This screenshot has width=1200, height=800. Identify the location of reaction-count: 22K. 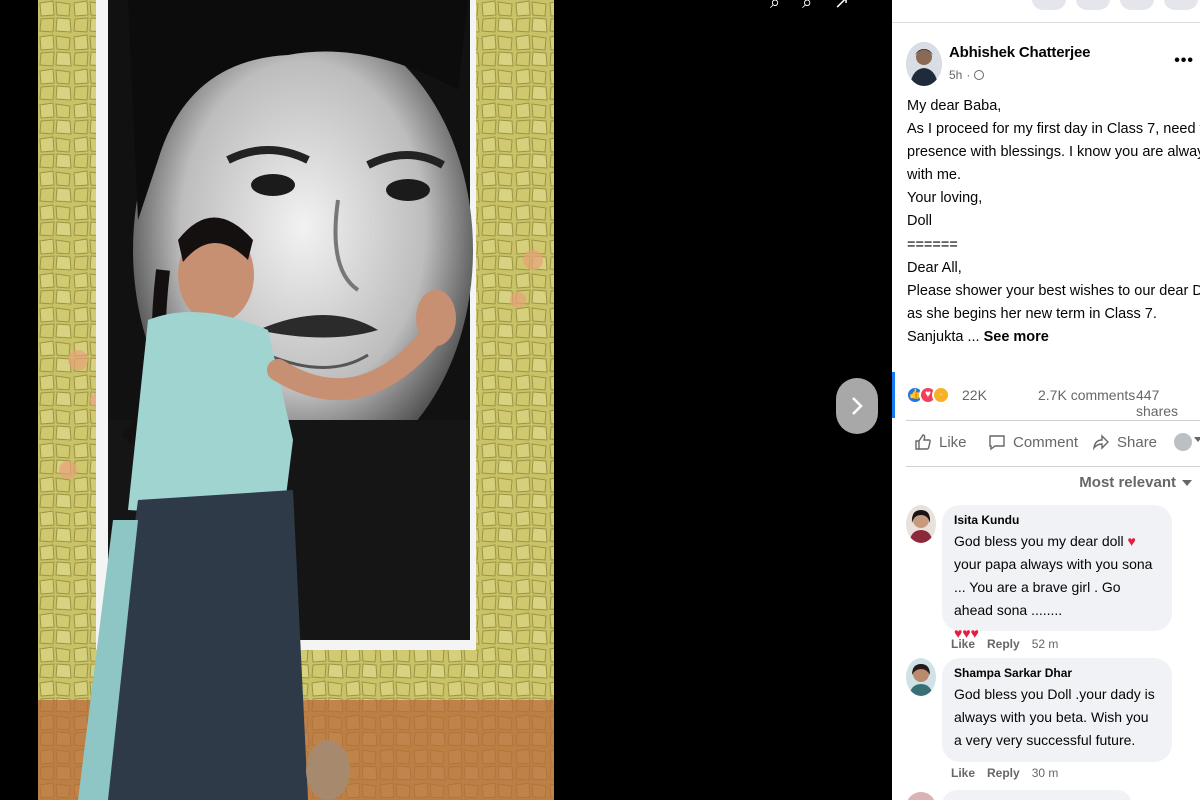
(974, 395).